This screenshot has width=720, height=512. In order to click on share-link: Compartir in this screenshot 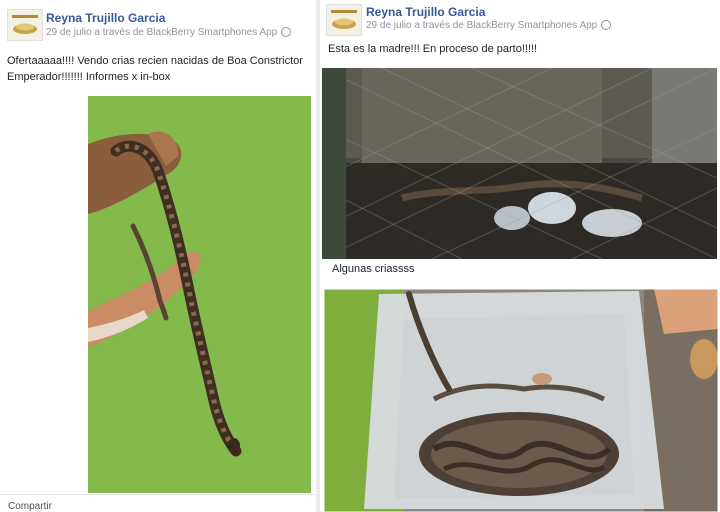, I will do `click(30, 506)`.